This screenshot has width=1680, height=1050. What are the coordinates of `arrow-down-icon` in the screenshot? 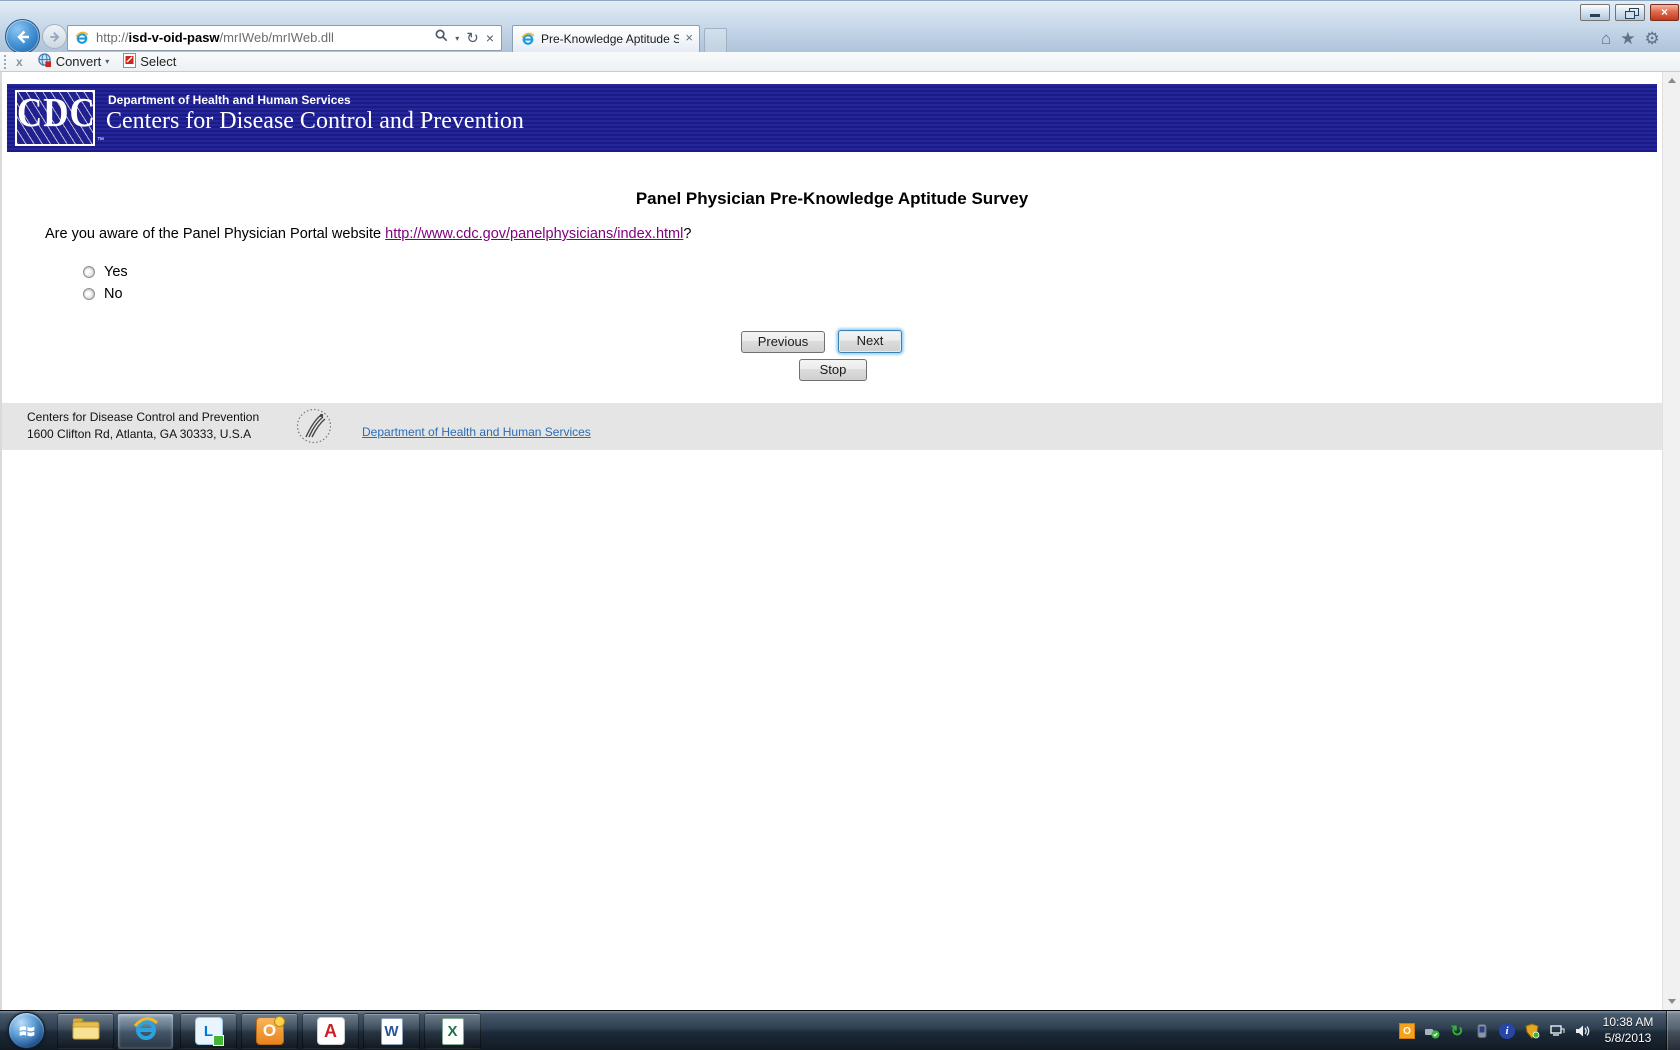 It's located at (1671, 1001).